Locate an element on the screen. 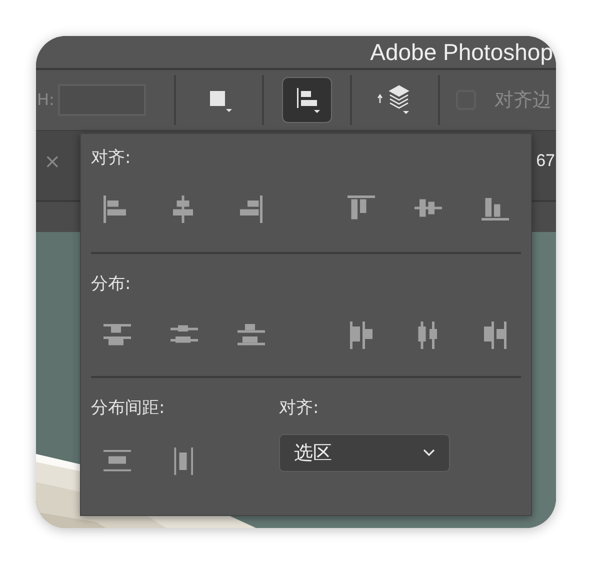  chevron-down-icon is located at coordinates (429, 453).